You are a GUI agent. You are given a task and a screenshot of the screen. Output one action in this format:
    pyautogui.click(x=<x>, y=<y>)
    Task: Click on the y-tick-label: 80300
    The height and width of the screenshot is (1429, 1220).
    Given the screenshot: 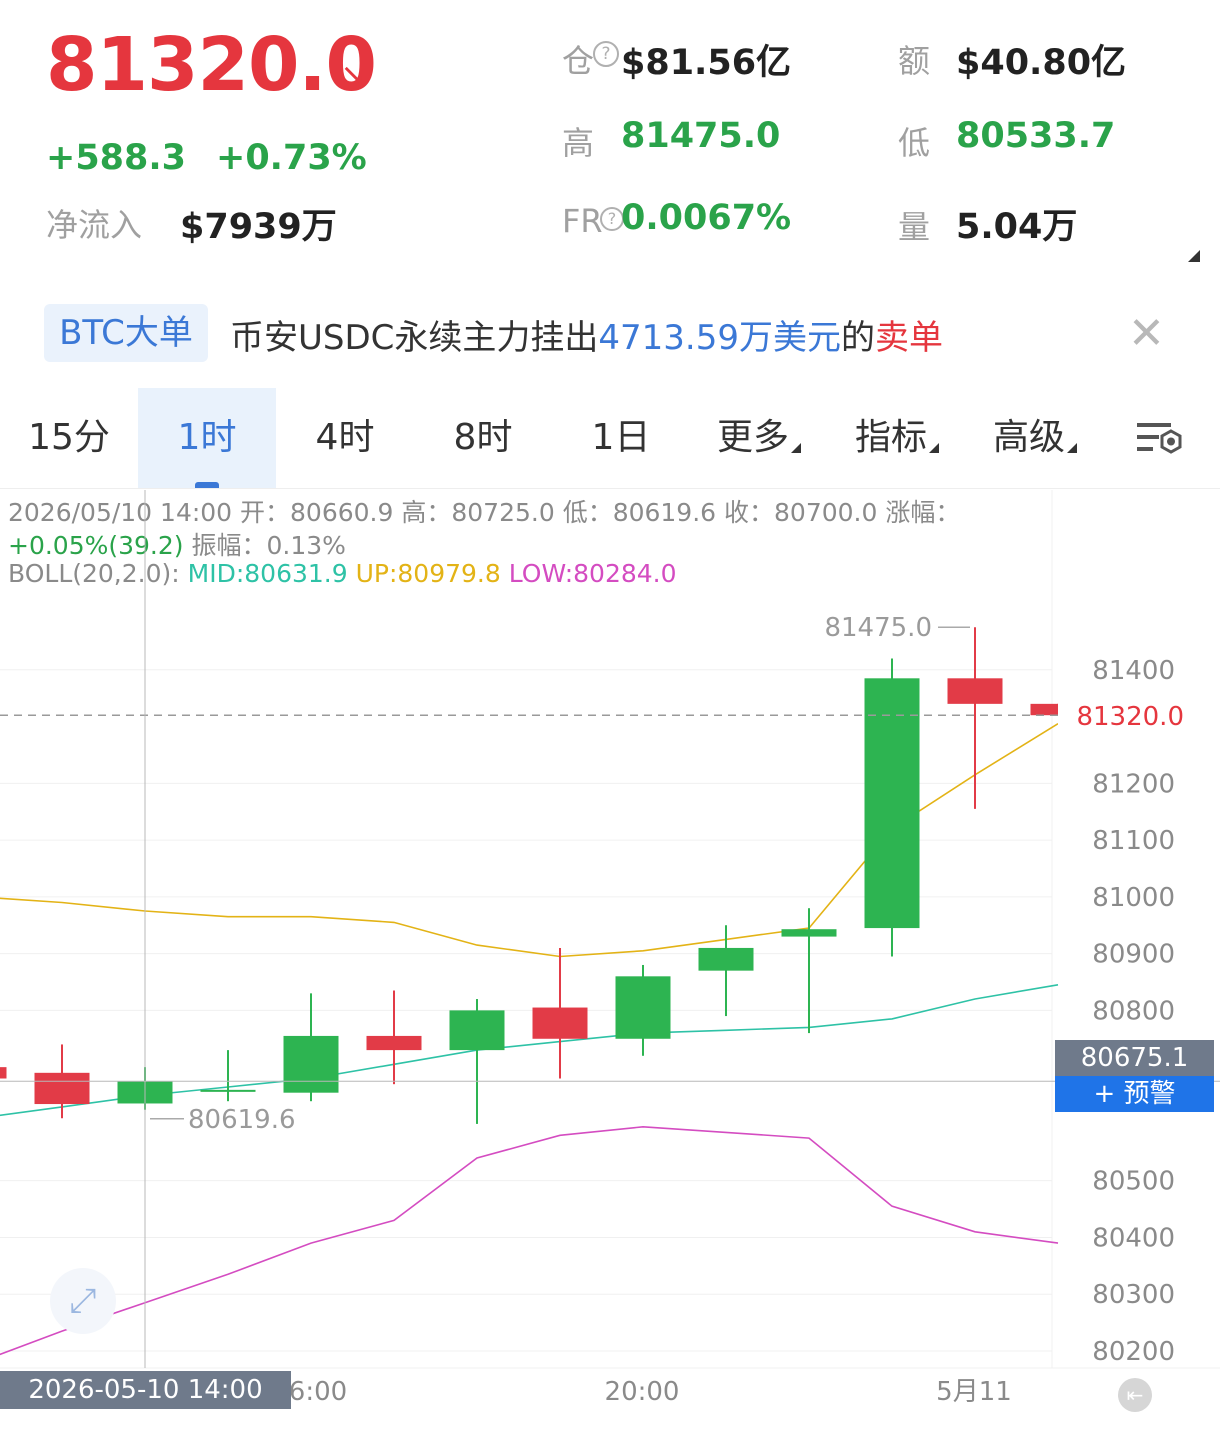 What is the action you would take?
    pyautogui.click(x=1133, y=1295)
    